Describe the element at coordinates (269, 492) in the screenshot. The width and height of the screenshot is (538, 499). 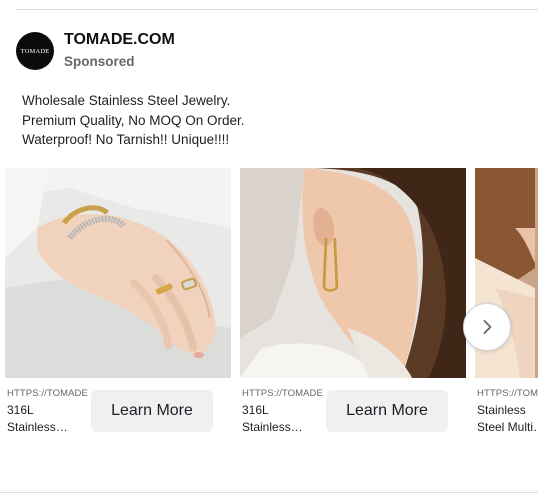
I see `bottom-divider` at that location.